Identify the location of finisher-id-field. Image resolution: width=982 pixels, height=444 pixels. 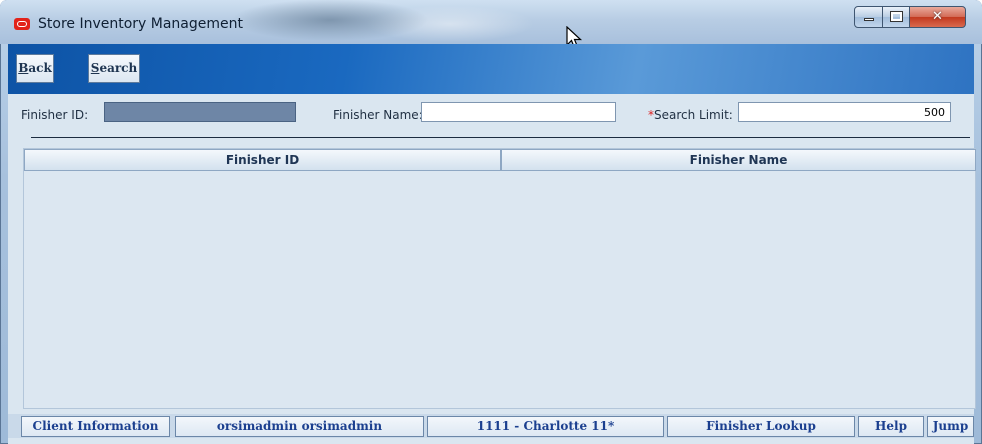
(200, 112).